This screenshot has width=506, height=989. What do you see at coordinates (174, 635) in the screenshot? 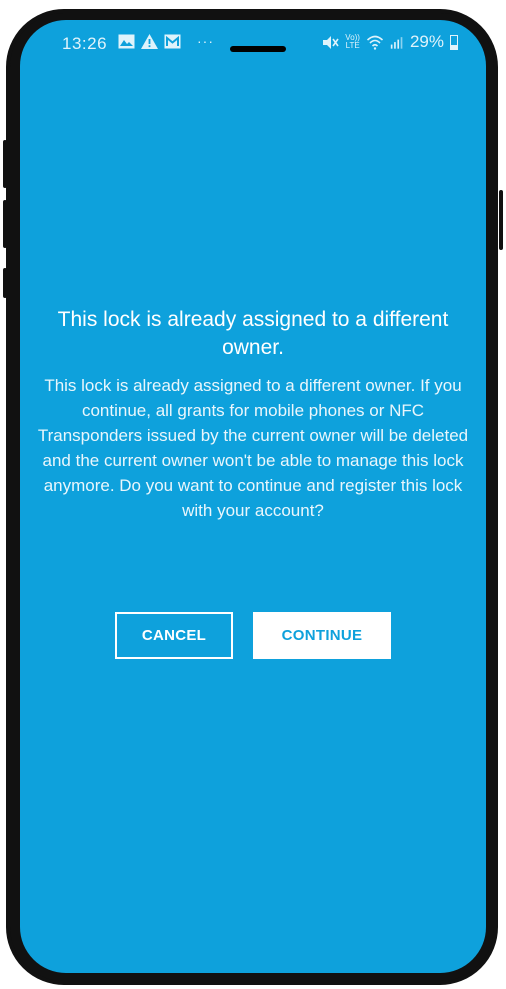
I see `cancel-button: CANCEL` at bounding box center [174, 635].